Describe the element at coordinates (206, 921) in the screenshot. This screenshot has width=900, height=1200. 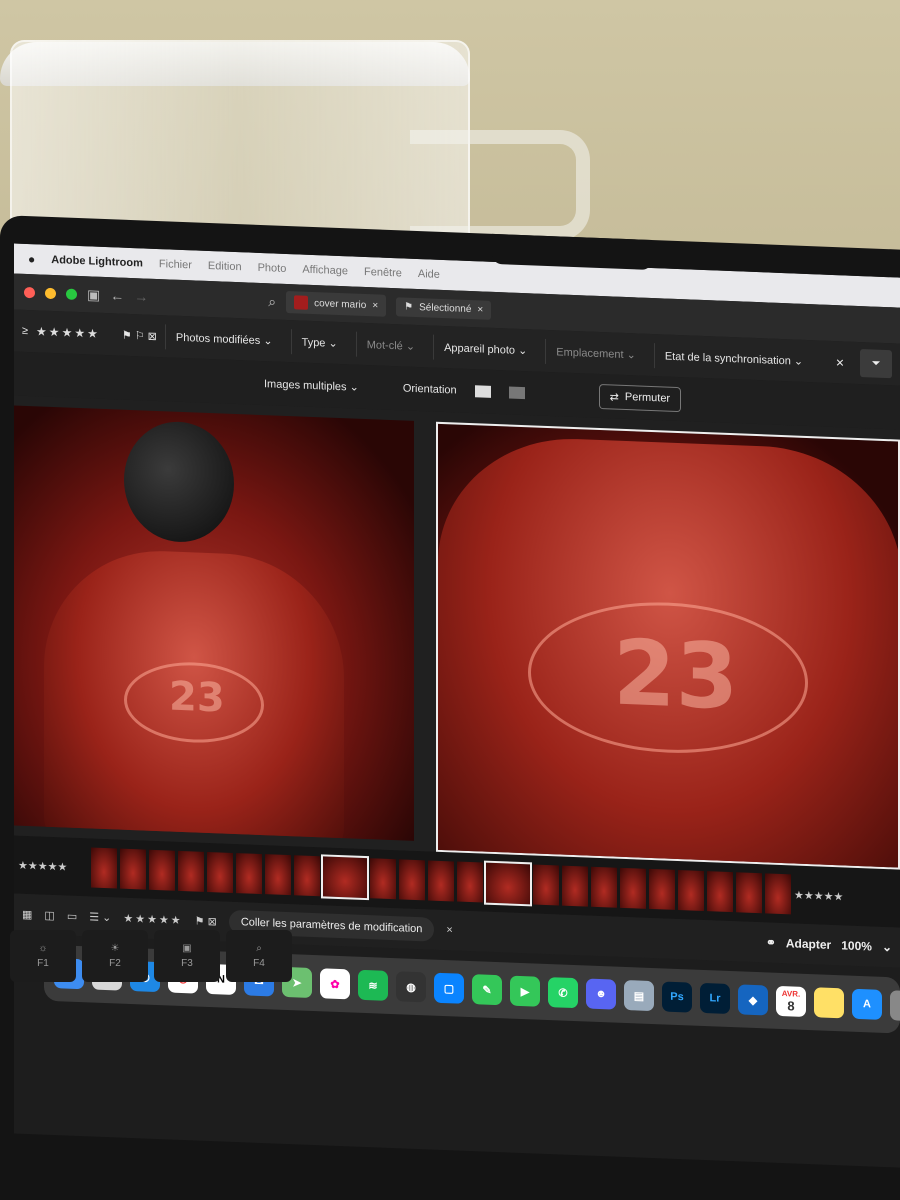
I see `bottom-flag-icons: ⚑ ⊠` at that location.